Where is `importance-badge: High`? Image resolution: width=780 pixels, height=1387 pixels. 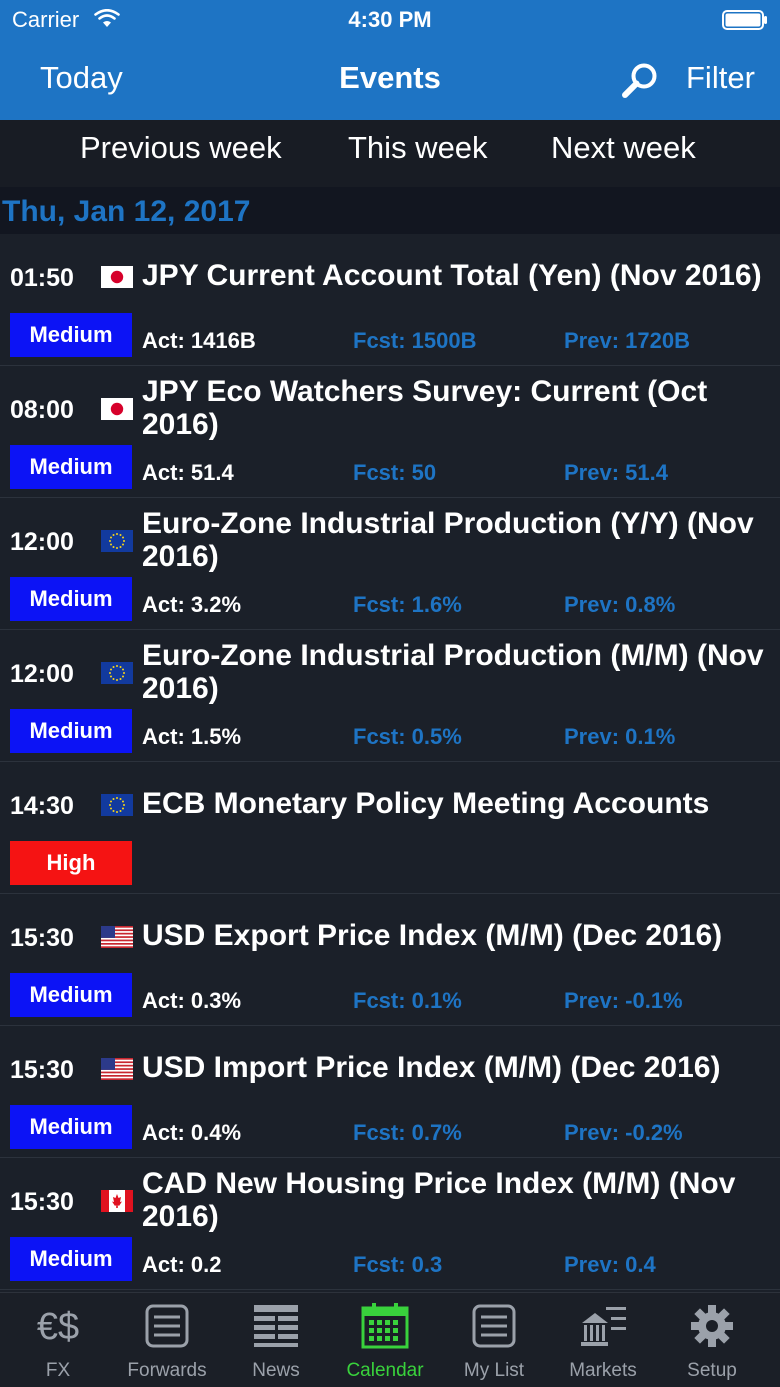 importance-badge: High is located at coordinates (71, 863).